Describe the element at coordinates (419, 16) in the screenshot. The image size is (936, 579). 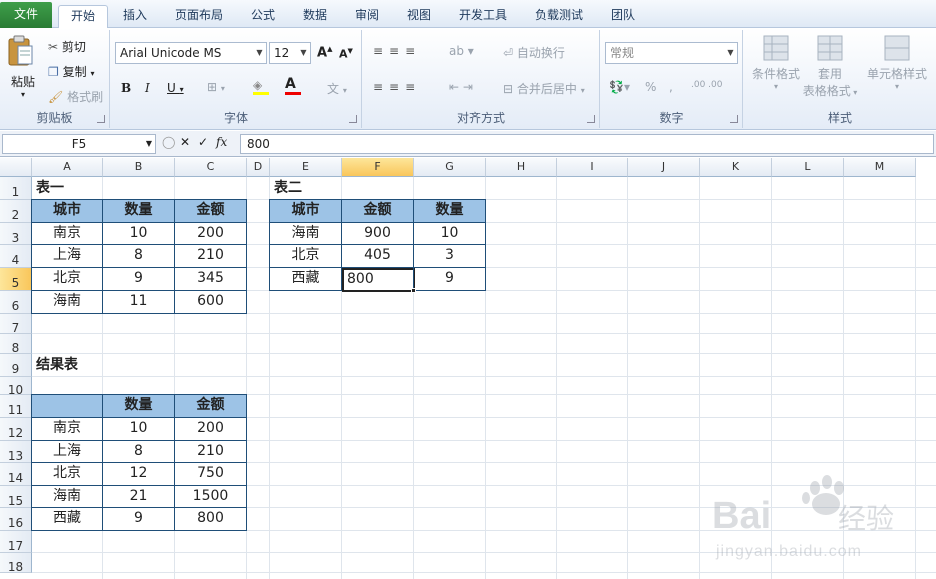
I see `tab-view: 视图` at that location.